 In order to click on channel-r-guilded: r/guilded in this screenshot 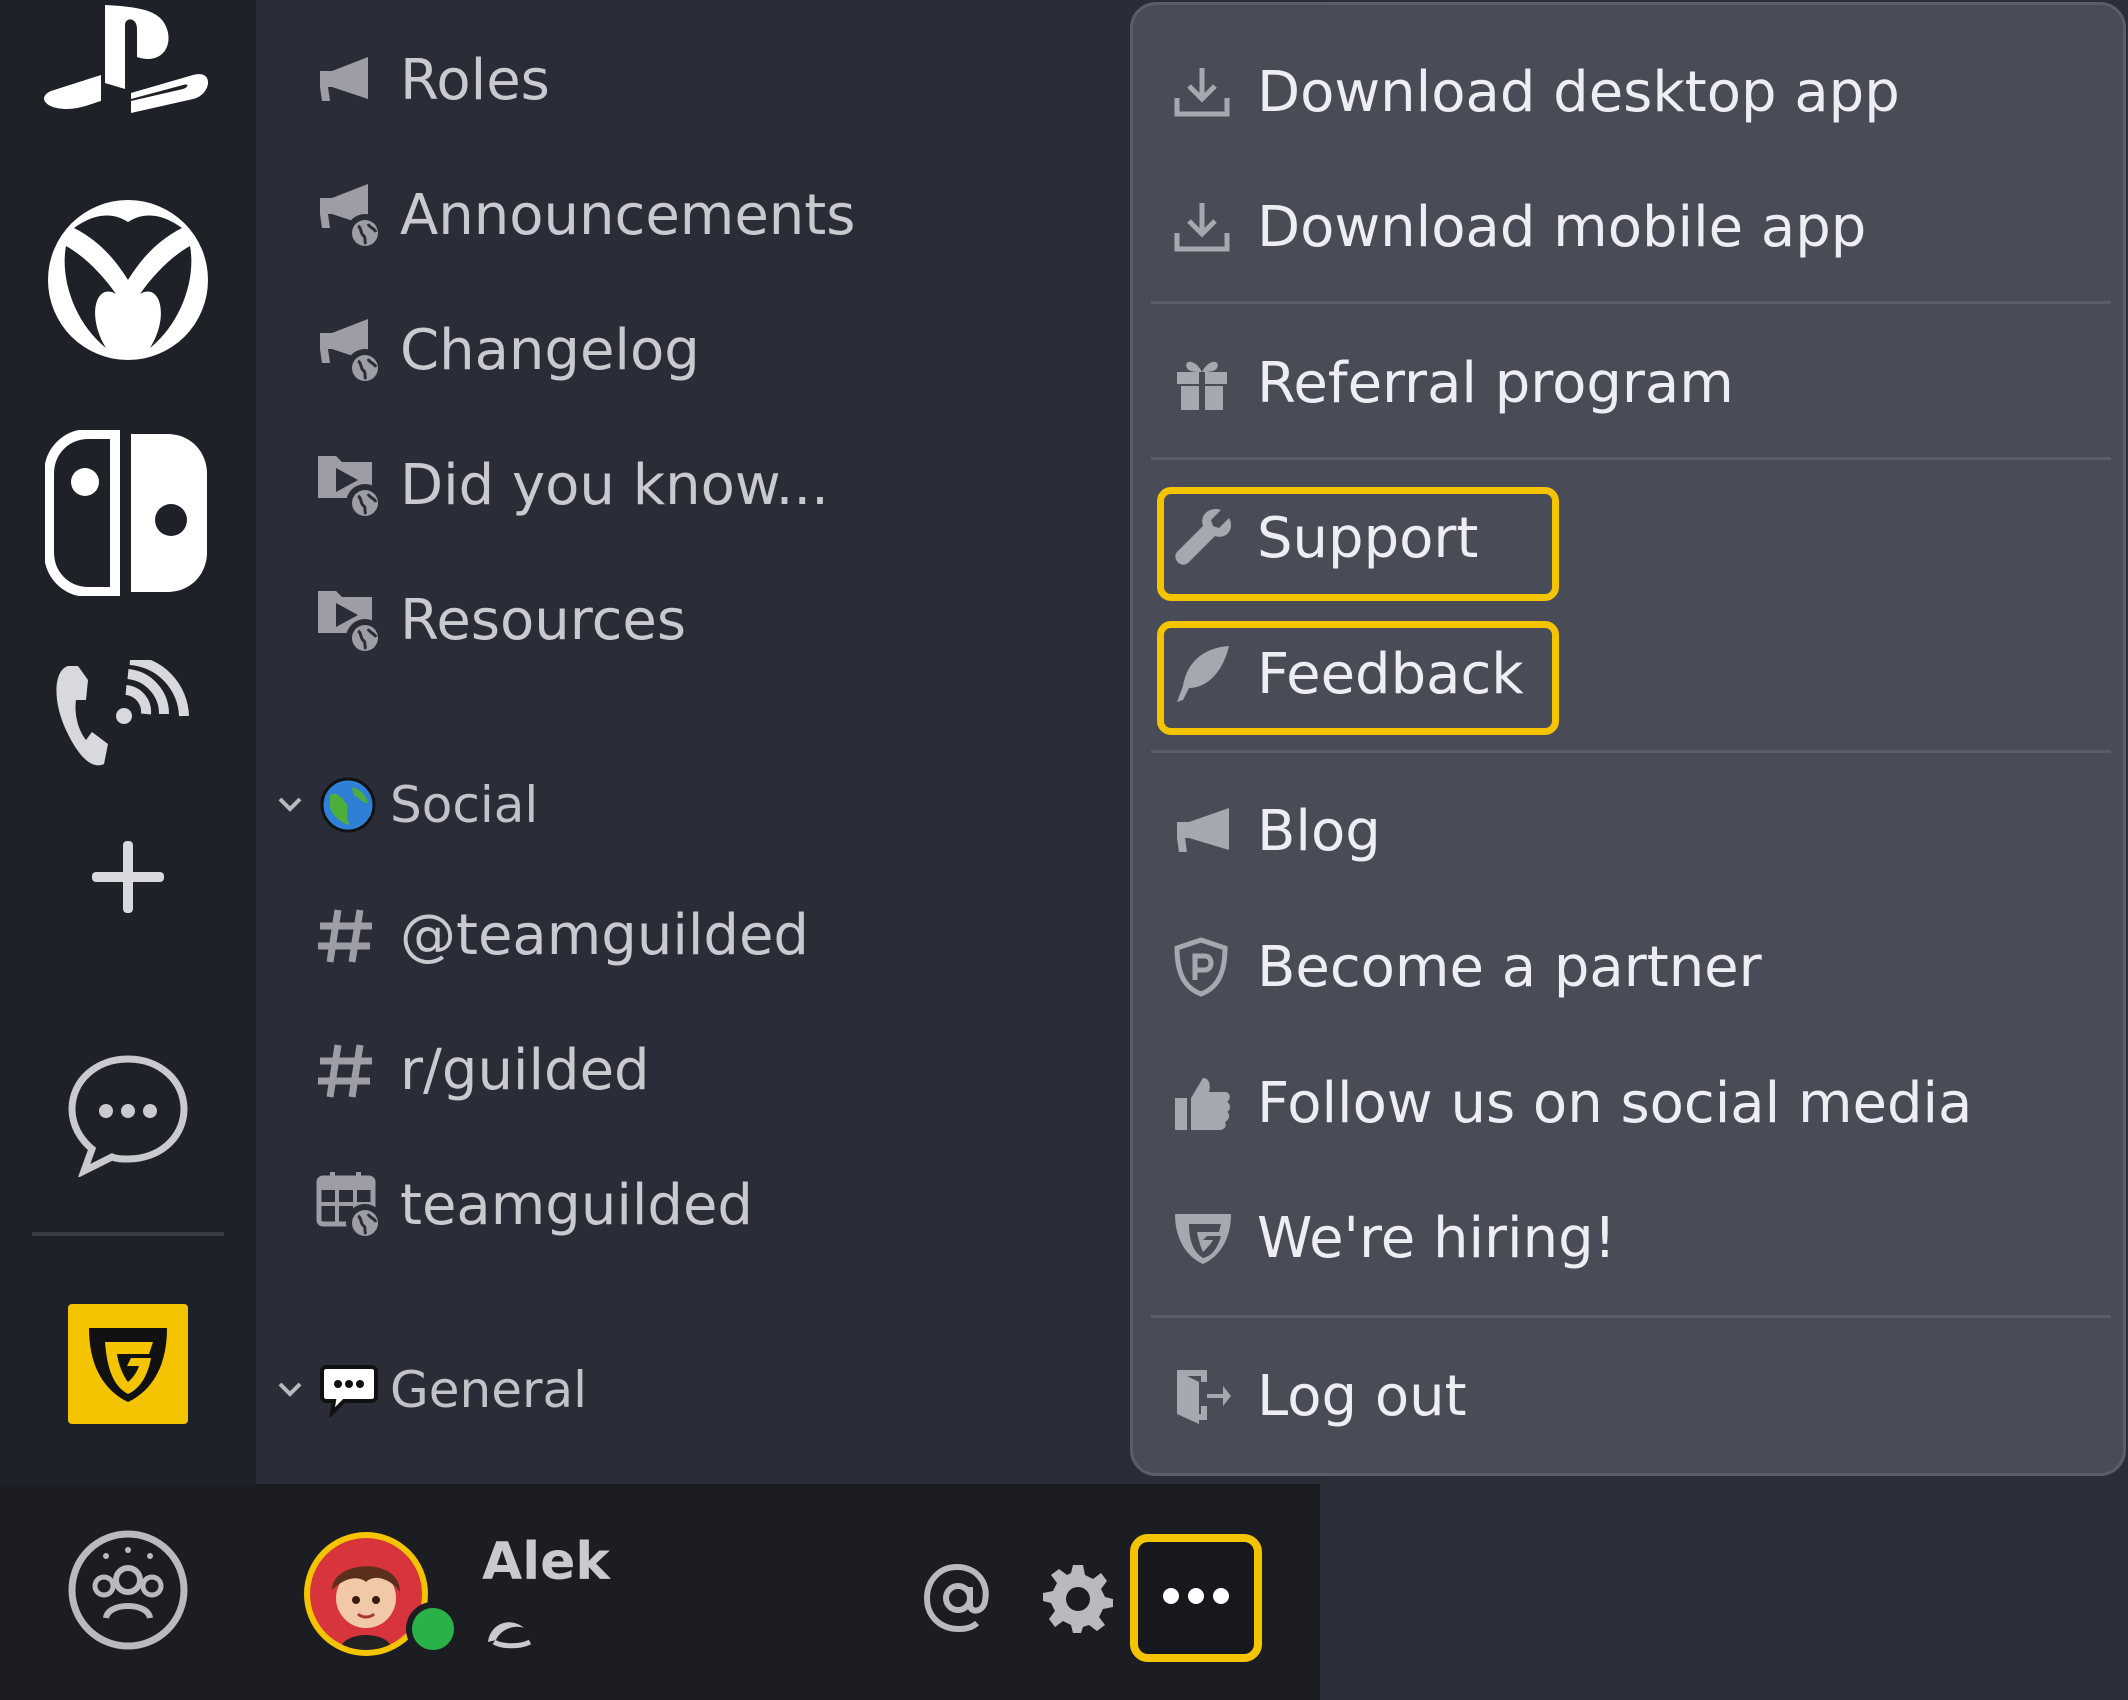, I will do `click(483, 1070)`.